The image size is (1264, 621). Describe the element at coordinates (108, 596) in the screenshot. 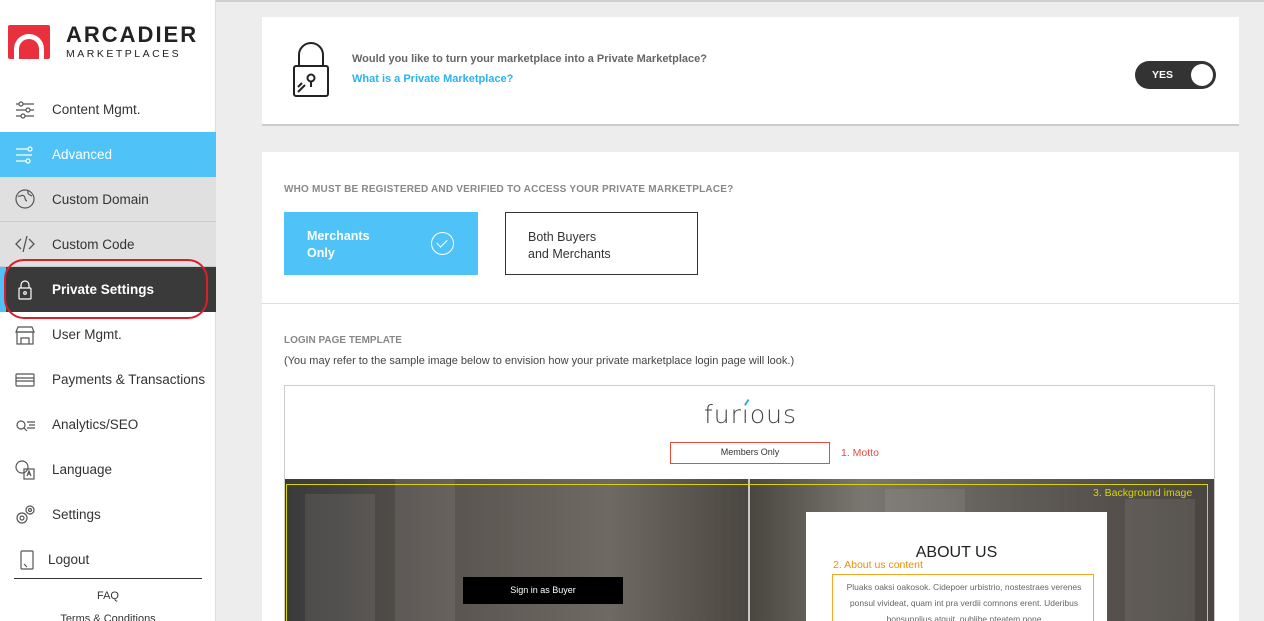

I see `faq-link: FAQ` at that location.